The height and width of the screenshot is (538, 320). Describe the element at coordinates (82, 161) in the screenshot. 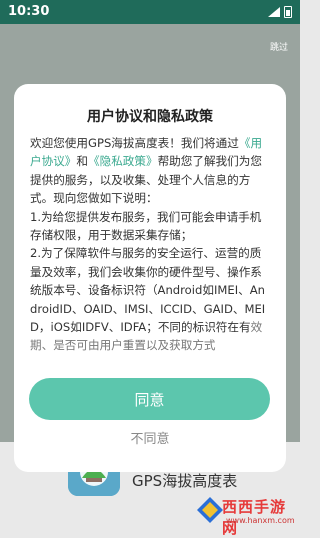

I see `and-text: 和` at that location.